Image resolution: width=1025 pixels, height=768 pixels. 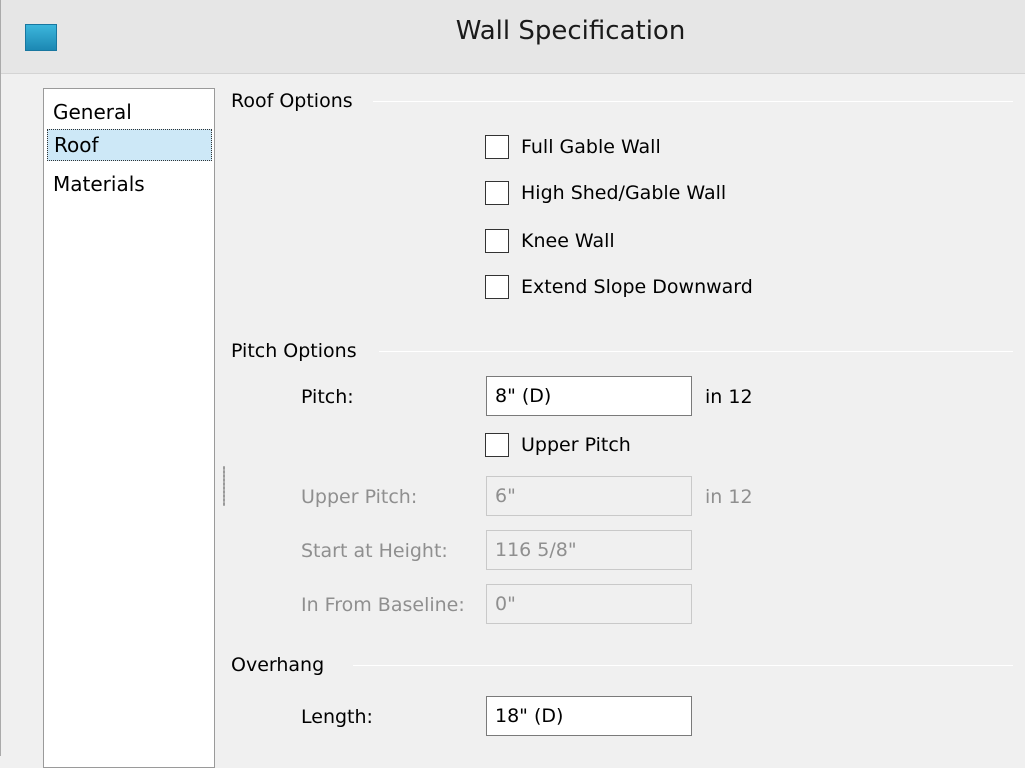 I want to click on knee-wall-checkbox, so click(x=497, y=241).